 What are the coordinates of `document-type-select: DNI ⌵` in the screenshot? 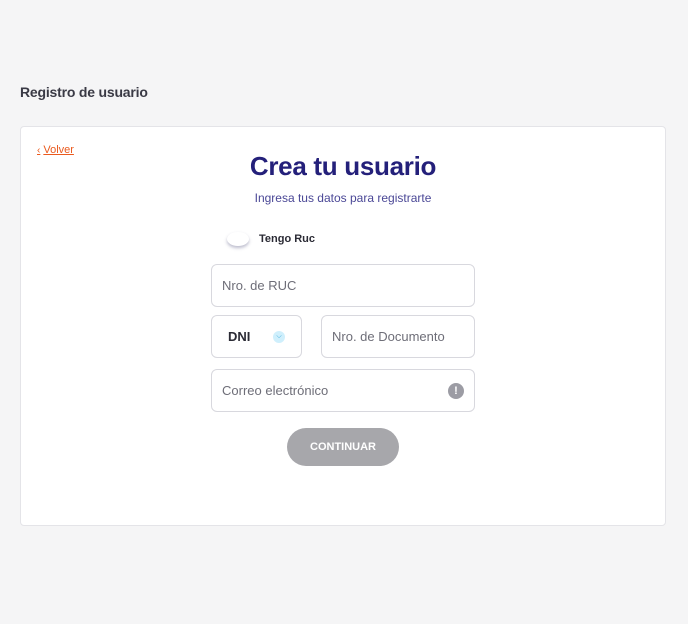 It's located at (256, 336).